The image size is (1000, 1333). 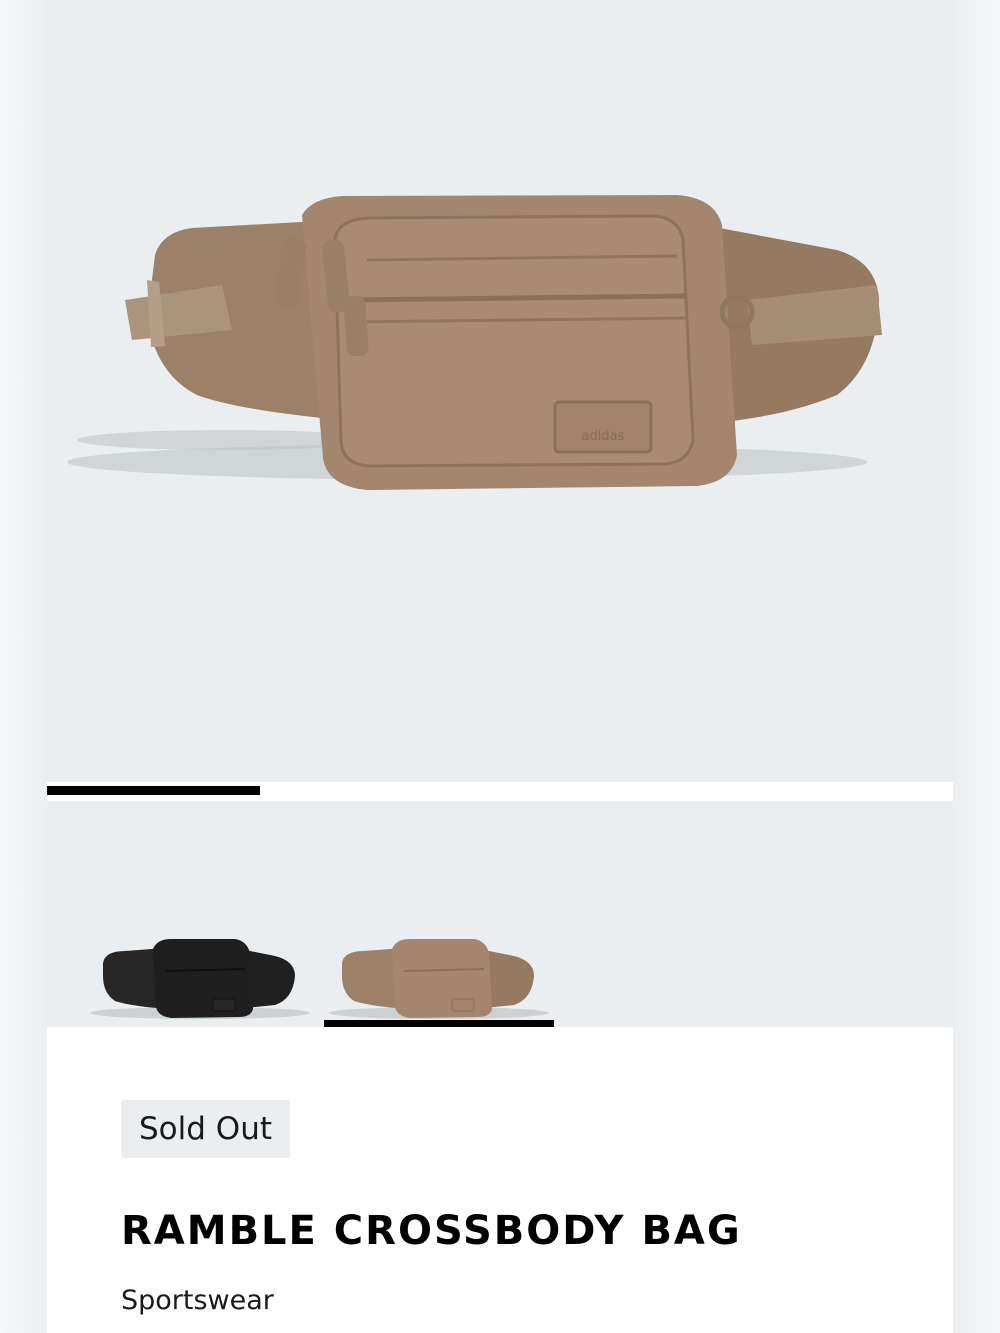 What do you see at coordinates (200, 979) in the screenshot?
I see `black-bag-image` at bounding box center [200, 979].